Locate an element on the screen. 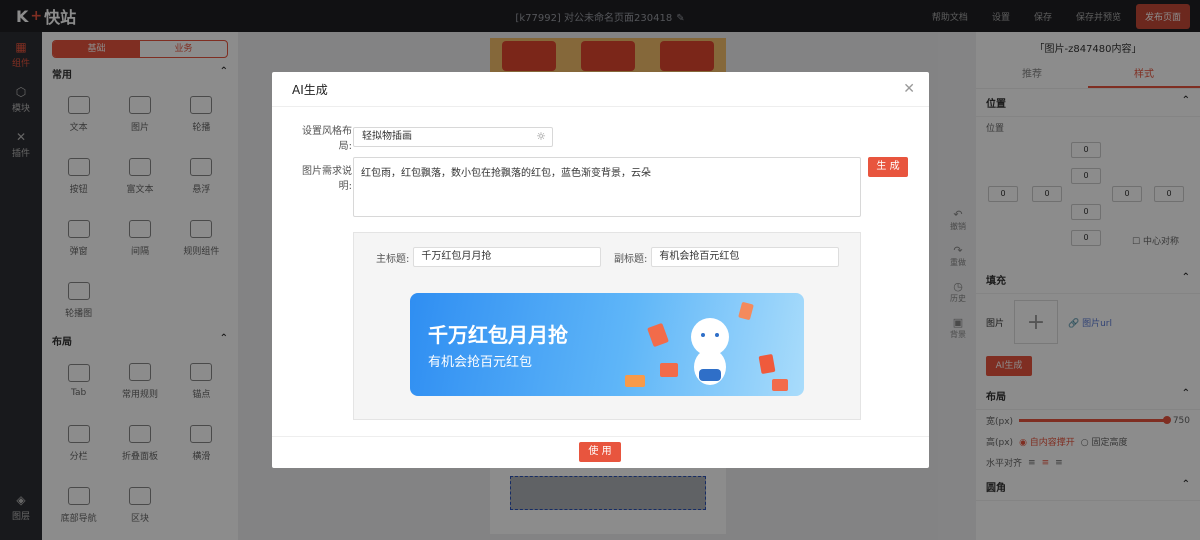 The height and width of the screenshot is (540, 1200). main-title-input: 千万红包月月抢 is located at coordinates (507, 257).